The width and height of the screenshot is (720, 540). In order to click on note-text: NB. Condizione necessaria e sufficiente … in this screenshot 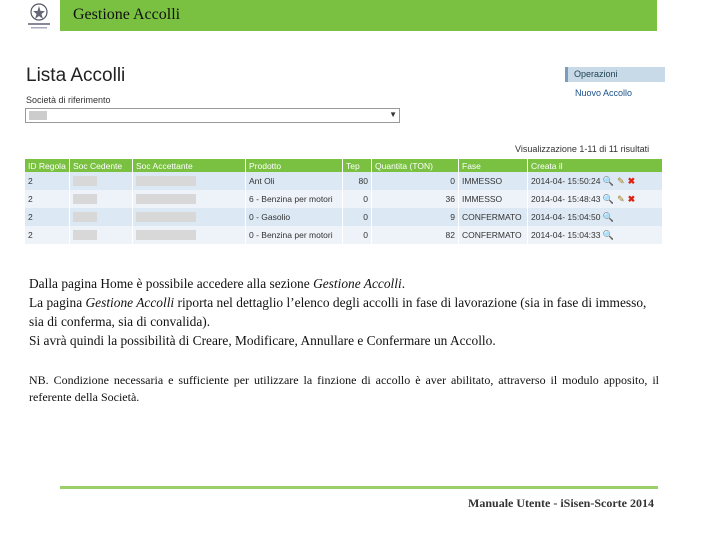, I will do `click(344, 388)`.